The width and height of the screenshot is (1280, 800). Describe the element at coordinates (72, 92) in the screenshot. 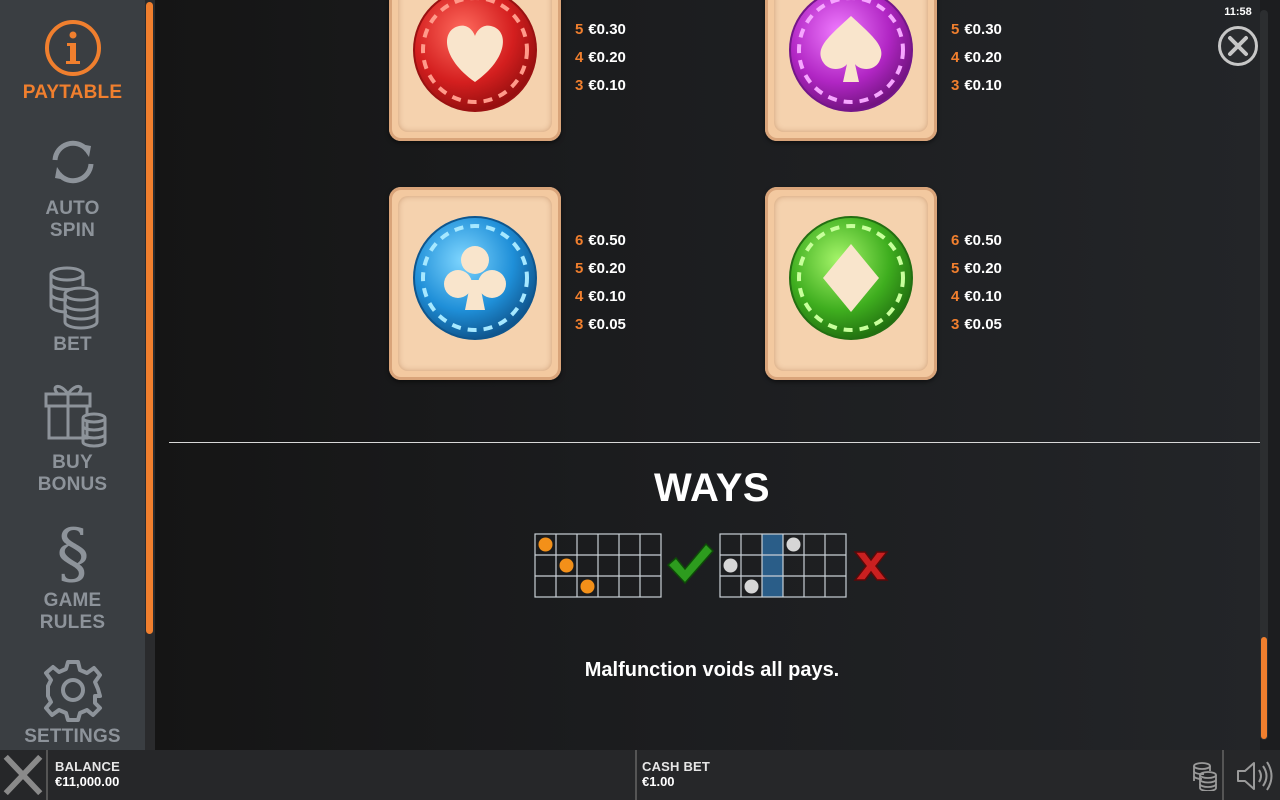

I see `sidebar-item-label: PAYTABLE` at that location.